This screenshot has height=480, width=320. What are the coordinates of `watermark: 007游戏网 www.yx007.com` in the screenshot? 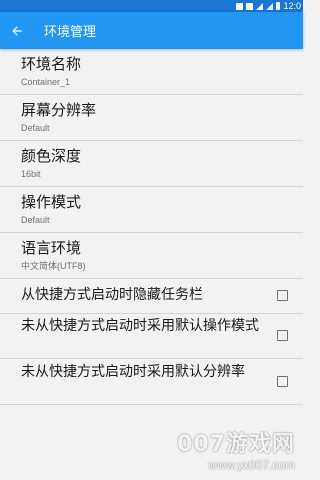 It's located at (236, 449).